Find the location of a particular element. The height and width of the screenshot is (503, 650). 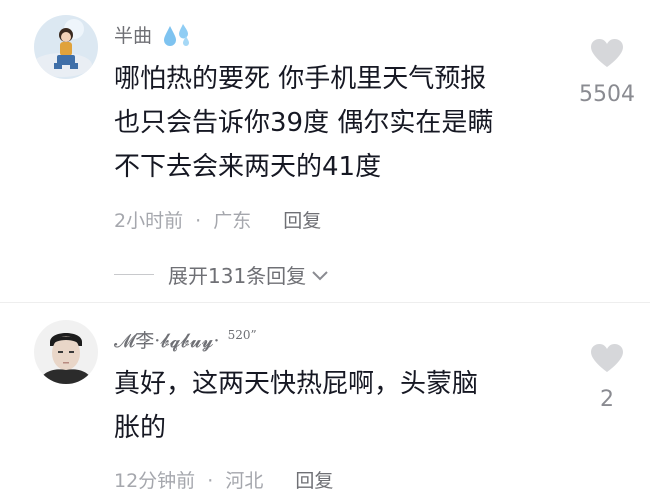

username: 半曲 is located at coordinates (153, 34).